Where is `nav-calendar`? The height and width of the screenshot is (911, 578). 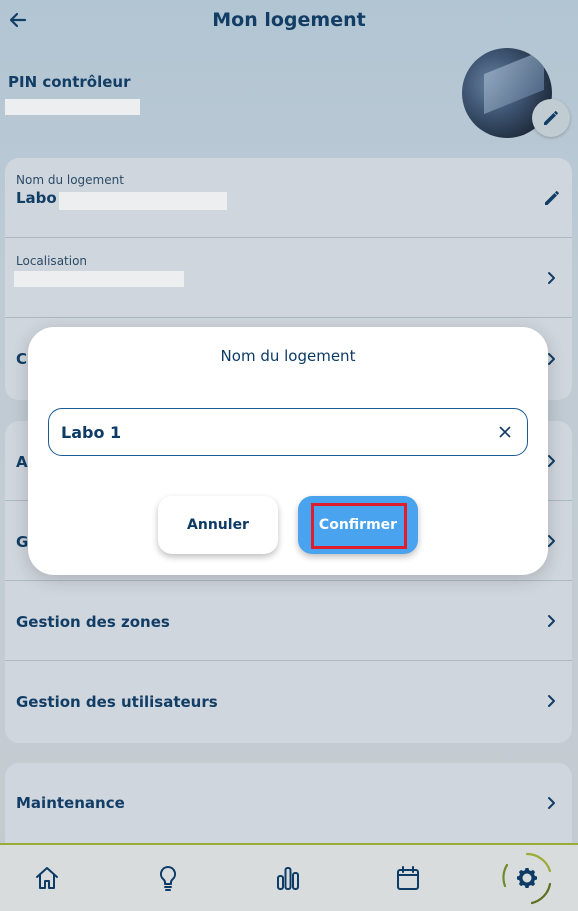
nav-calendar is located at coordinates (408, 878).